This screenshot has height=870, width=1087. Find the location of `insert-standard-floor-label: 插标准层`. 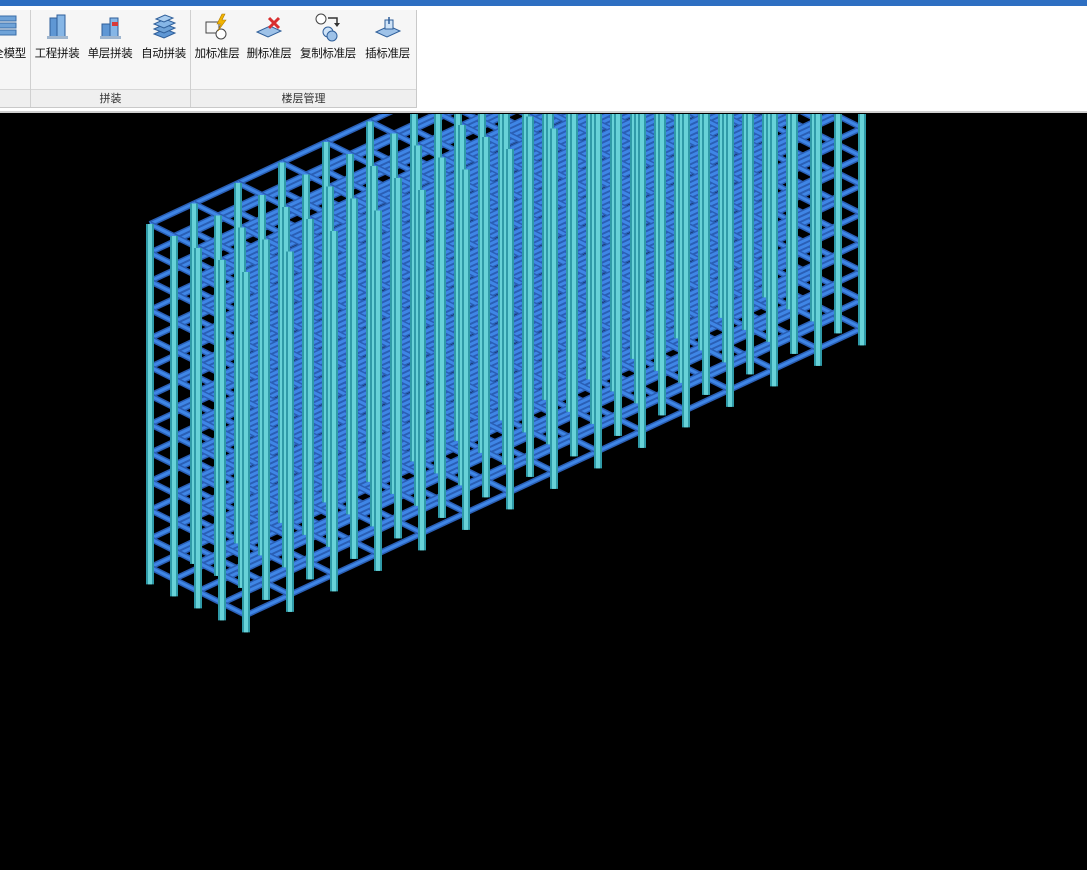

insert-standard-floor-label: 插标准层 is located at coordinates (387, 53).